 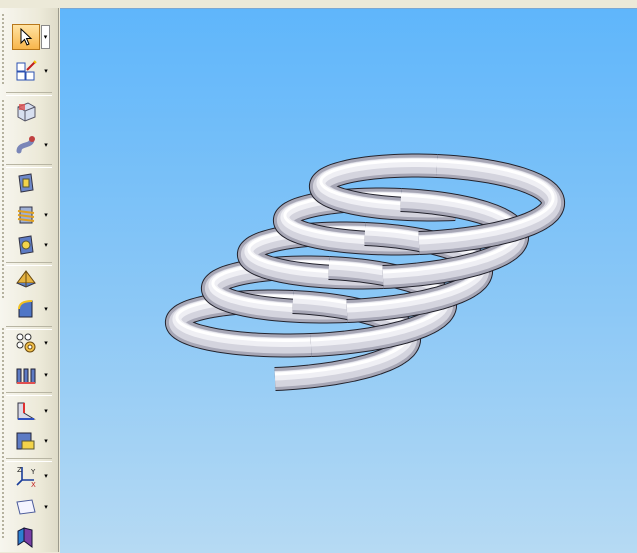 I want to click on cutout-icon, so click(x=26, y=245).